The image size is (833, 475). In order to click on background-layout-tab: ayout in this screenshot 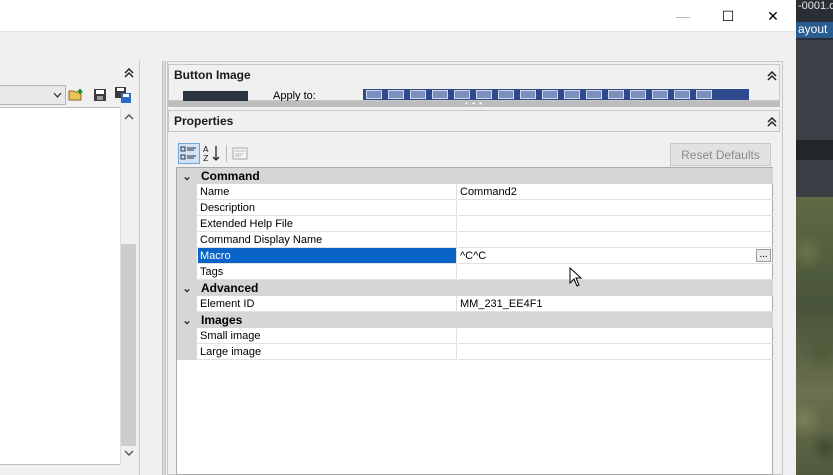, I will do `click(814, 30)`.